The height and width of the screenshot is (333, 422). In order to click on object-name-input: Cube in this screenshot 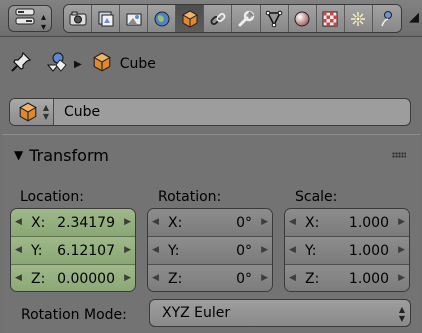, I will do `click(77, 112)`.